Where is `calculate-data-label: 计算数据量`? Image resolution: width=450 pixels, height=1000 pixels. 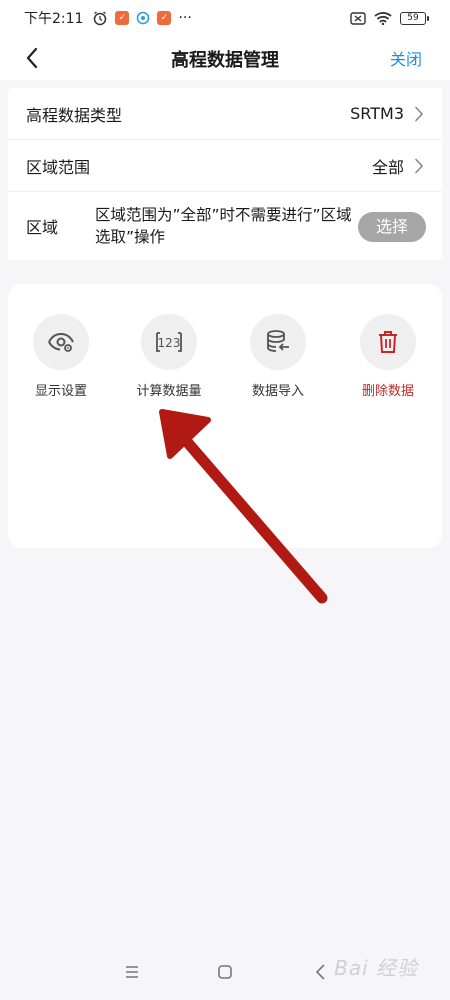
calculate-data-label: 计算数据量 is located at coordinates (169, 391).